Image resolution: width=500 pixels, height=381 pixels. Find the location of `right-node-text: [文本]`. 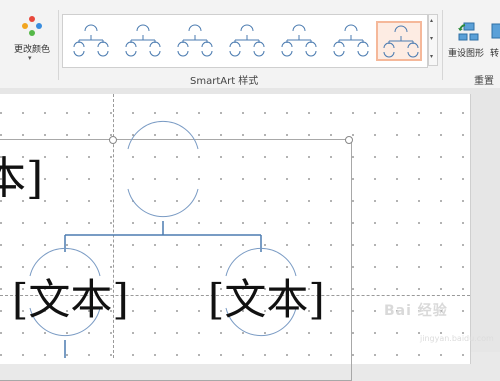

right-node-text: [文本] is located at coordinates (266, 296).